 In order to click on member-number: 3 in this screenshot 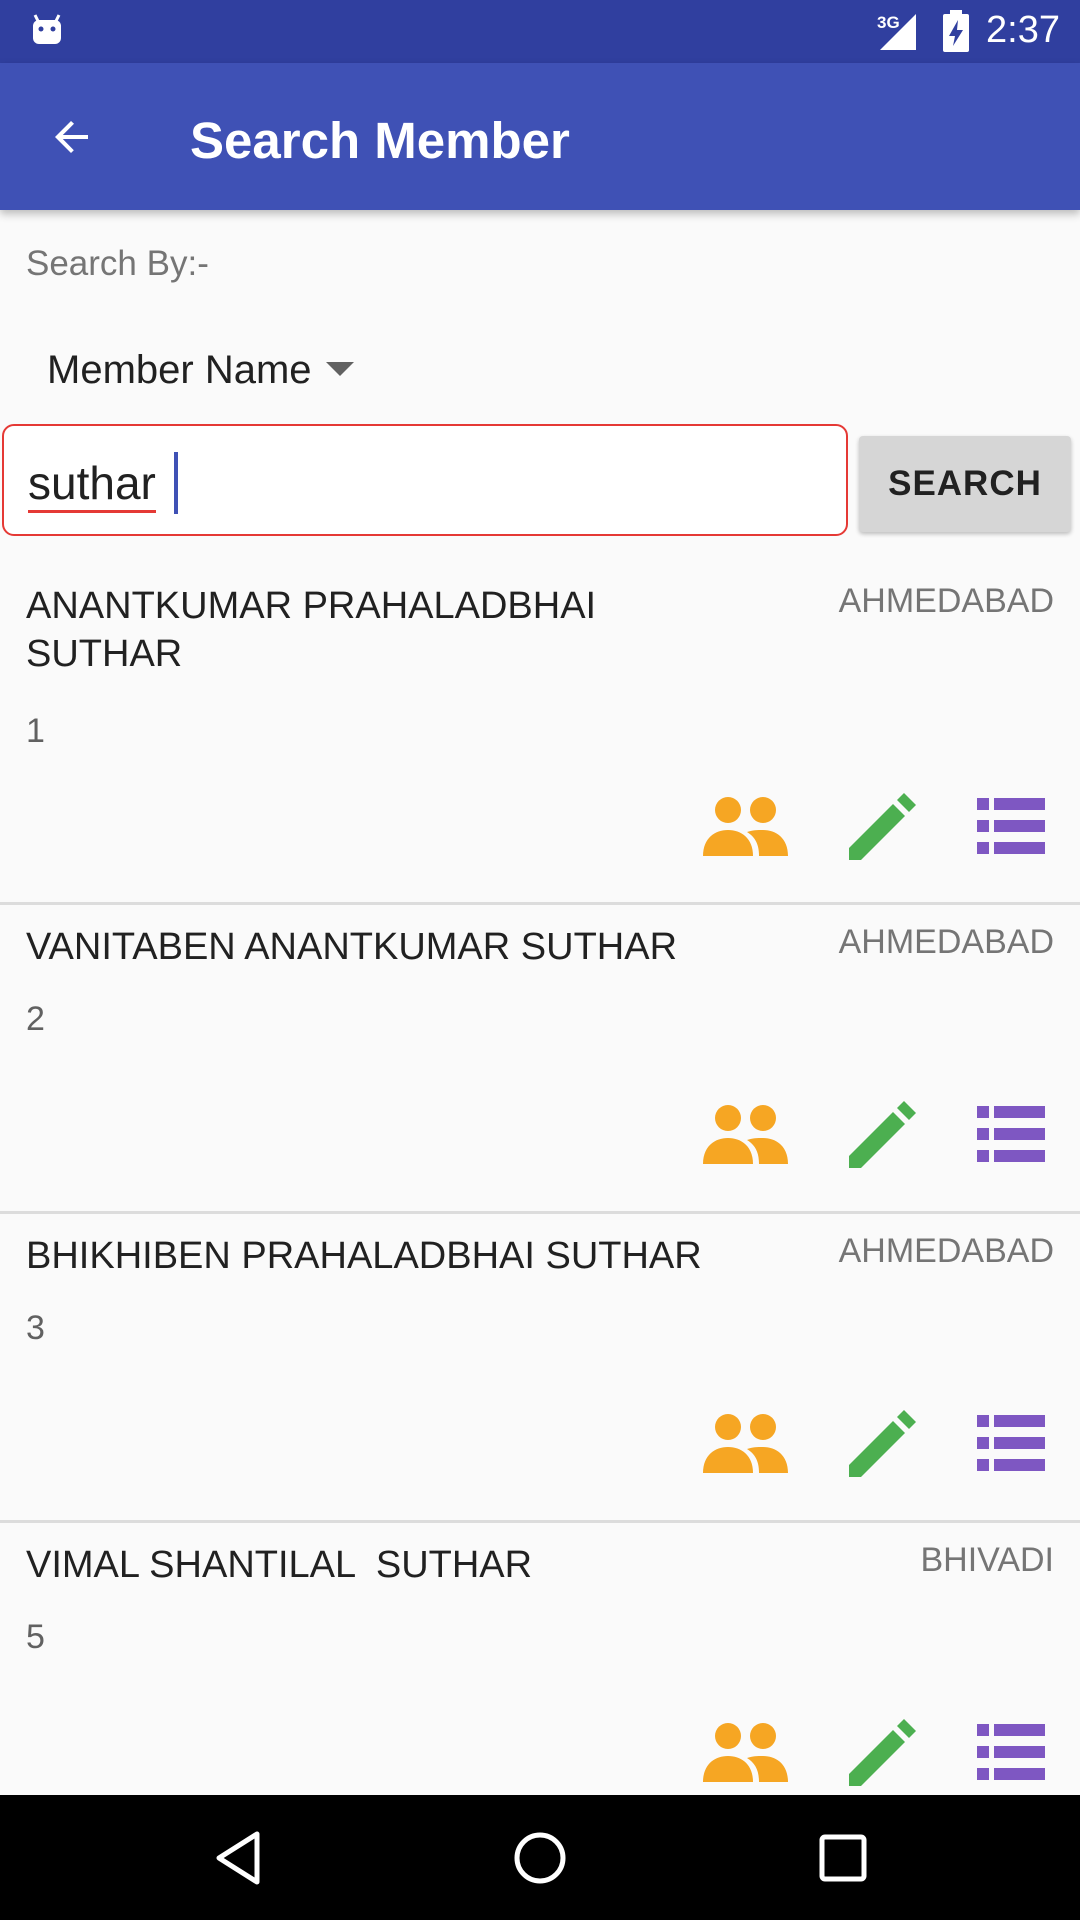, I will do `click(35, 1328)`.